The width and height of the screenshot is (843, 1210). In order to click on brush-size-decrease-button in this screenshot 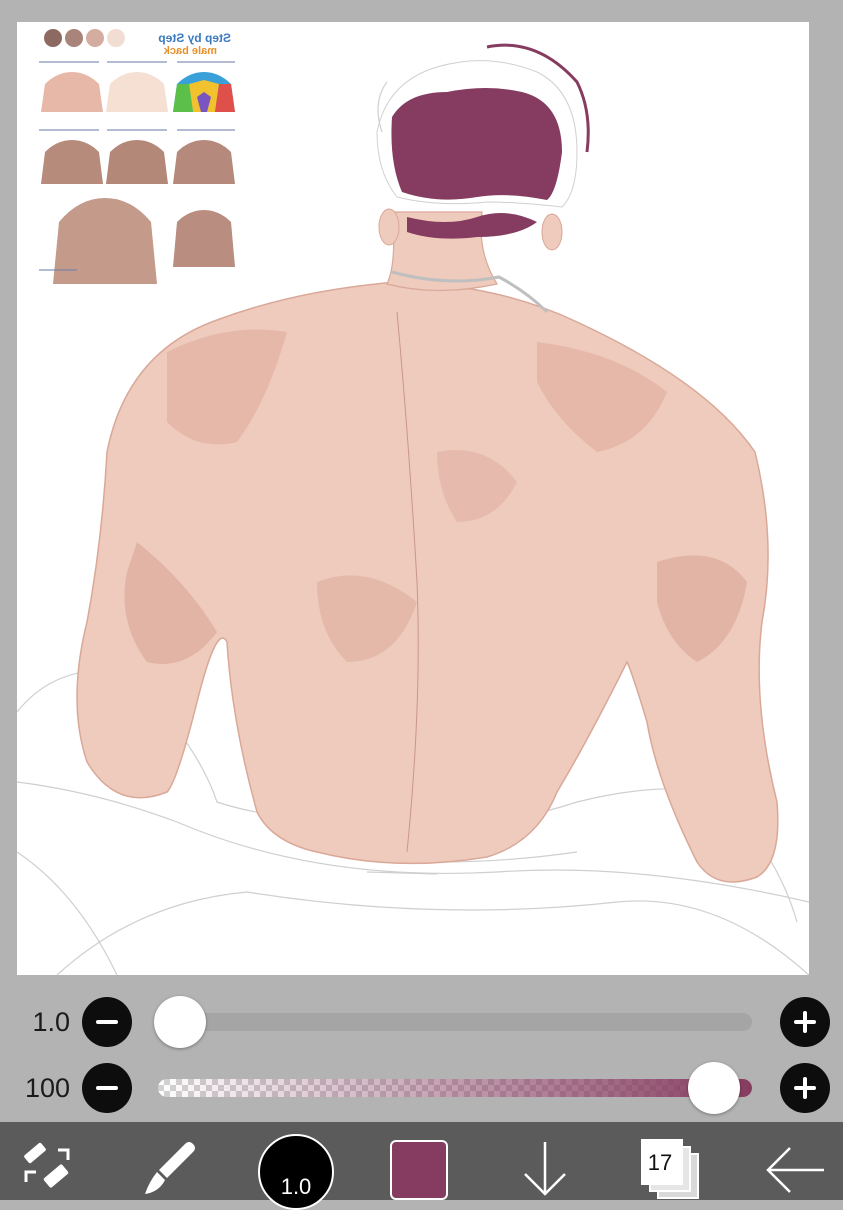, I will do `click(107, 1022)`.